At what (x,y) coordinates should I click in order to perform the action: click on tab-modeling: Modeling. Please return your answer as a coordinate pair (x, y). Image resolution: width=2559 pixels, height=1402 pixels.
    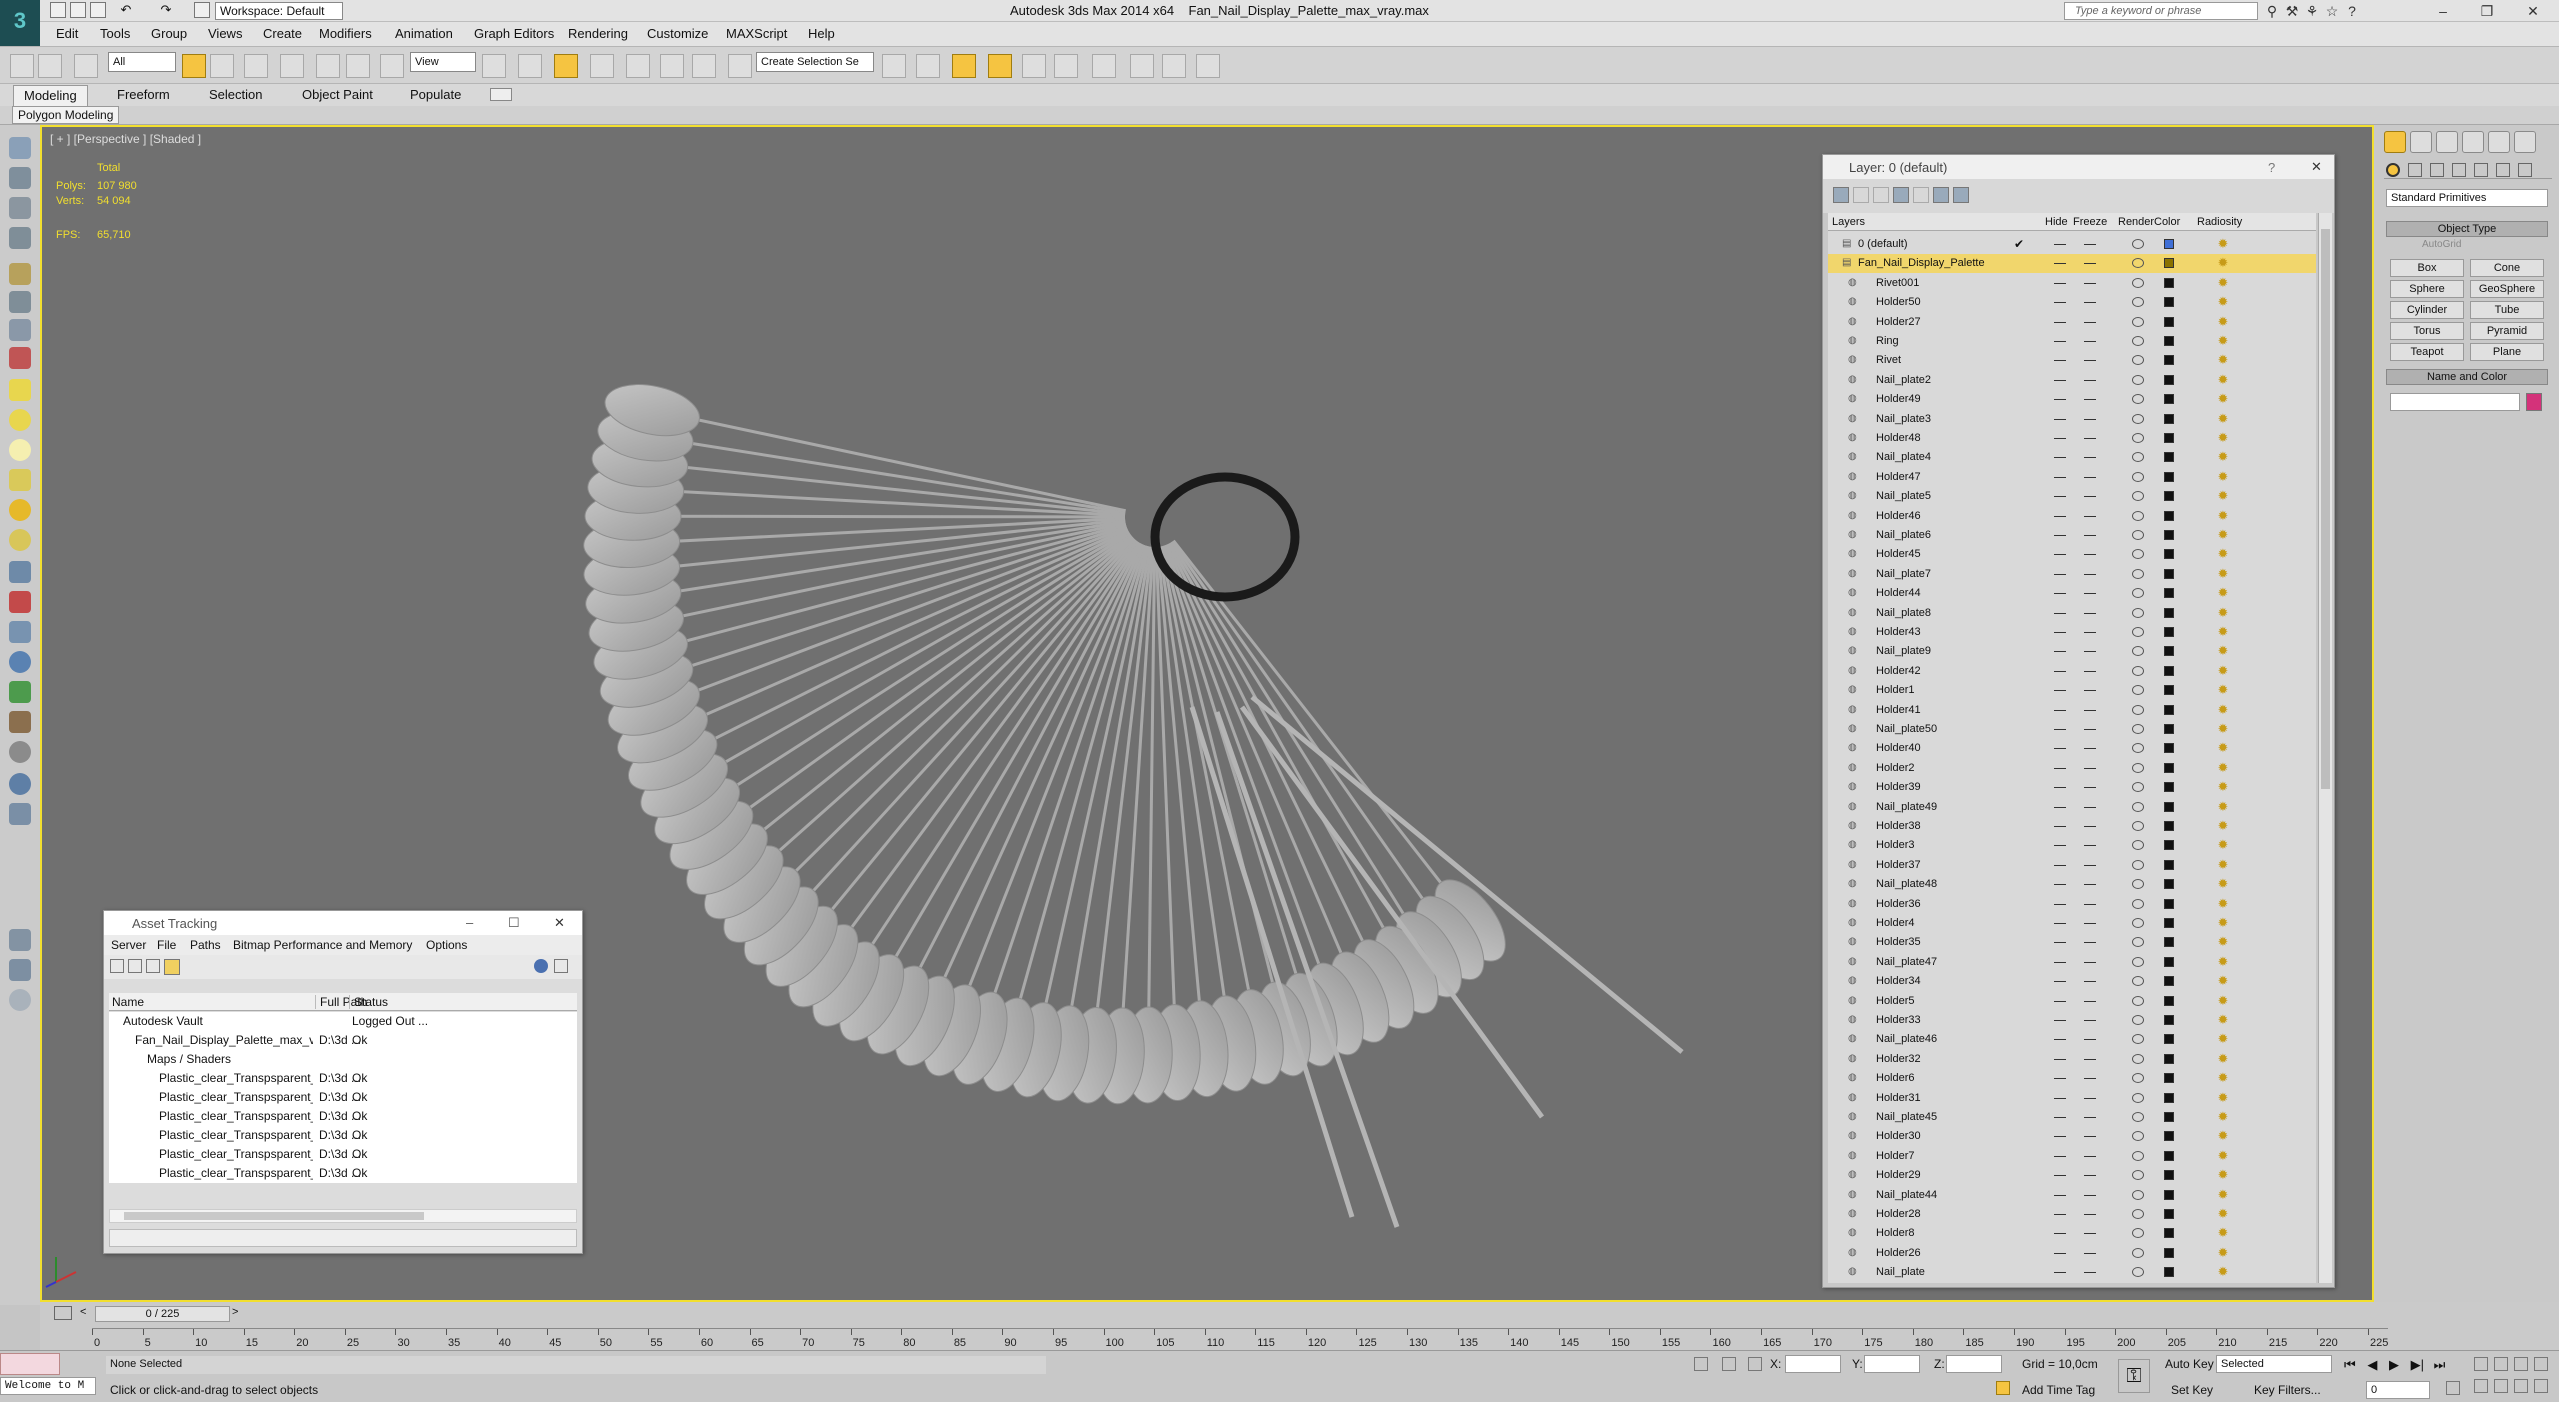
    Looking at the image, I should click on (50, 95).